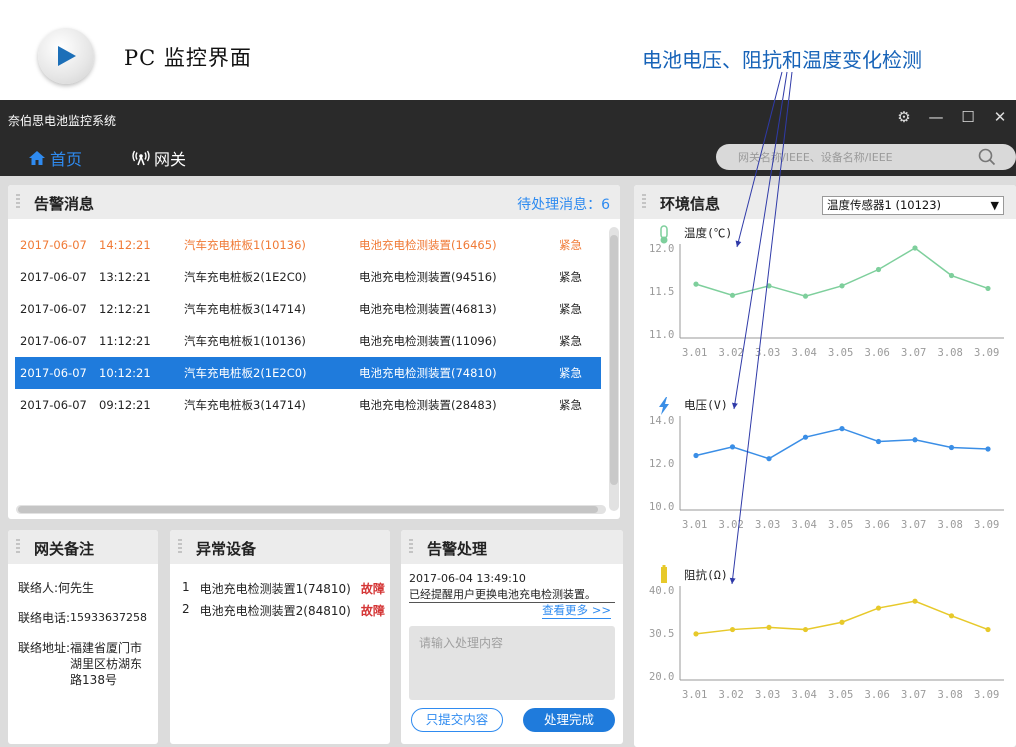 This screenshot has height=747, width=1016. What do you see at coordinates (950, 525) in the screenshot?
I see `x-tick-label: 3.08` at bounding box center [950, 525].